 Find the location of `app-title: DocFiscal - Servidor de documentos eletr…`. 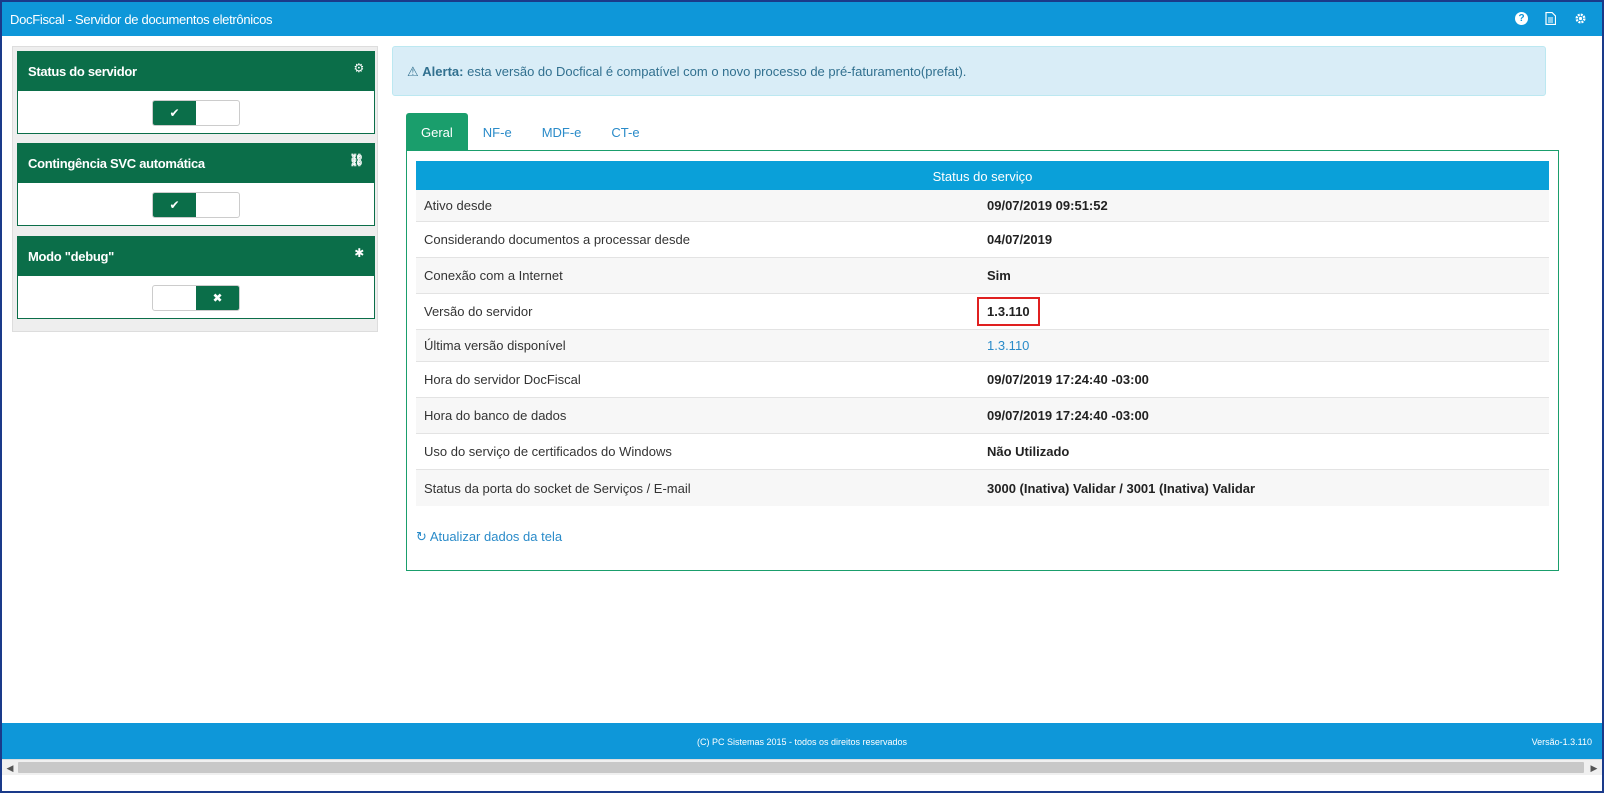

app-title: DocFiscal - Servidor de documentos eletr… is located at coordinates (141, 19).